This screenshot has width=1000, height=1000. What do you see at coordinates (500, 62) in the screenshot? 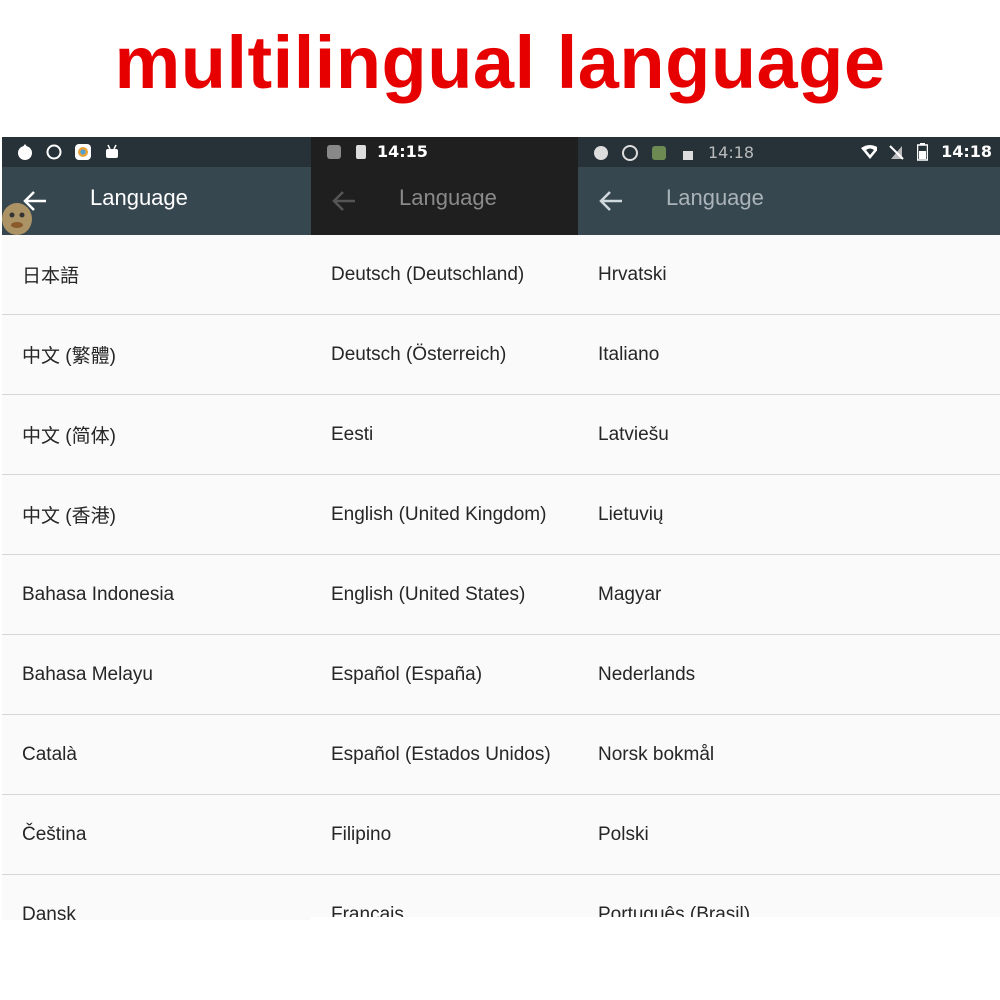
I see `banner-title: multilingual language` at bounding box center [500, 62].